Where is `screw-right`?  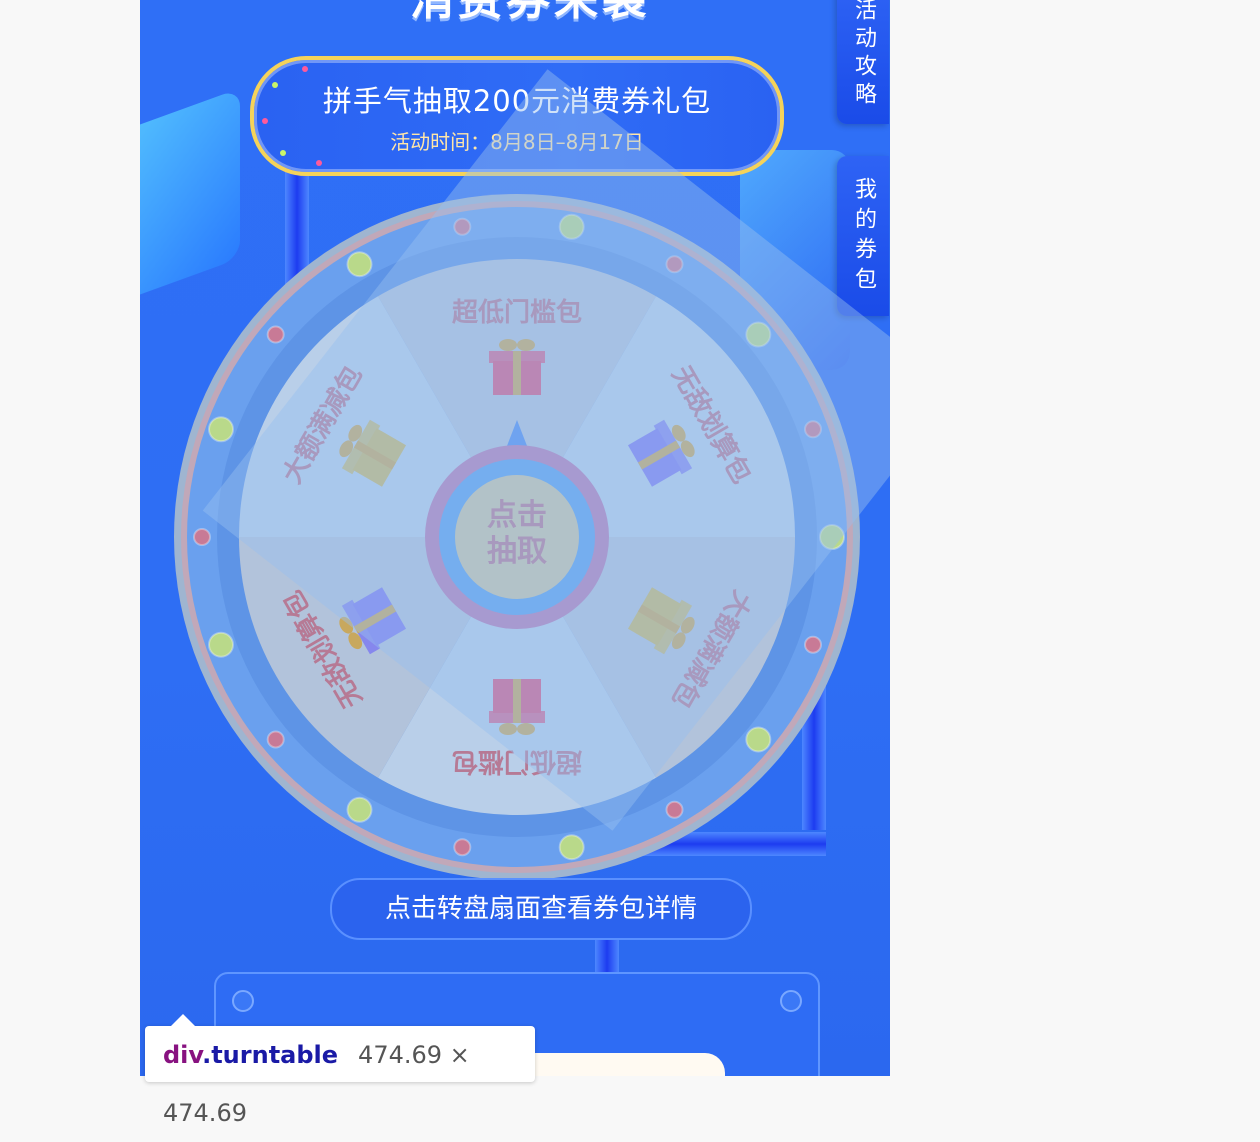
screw-right is located at coordinates (791, 1001).